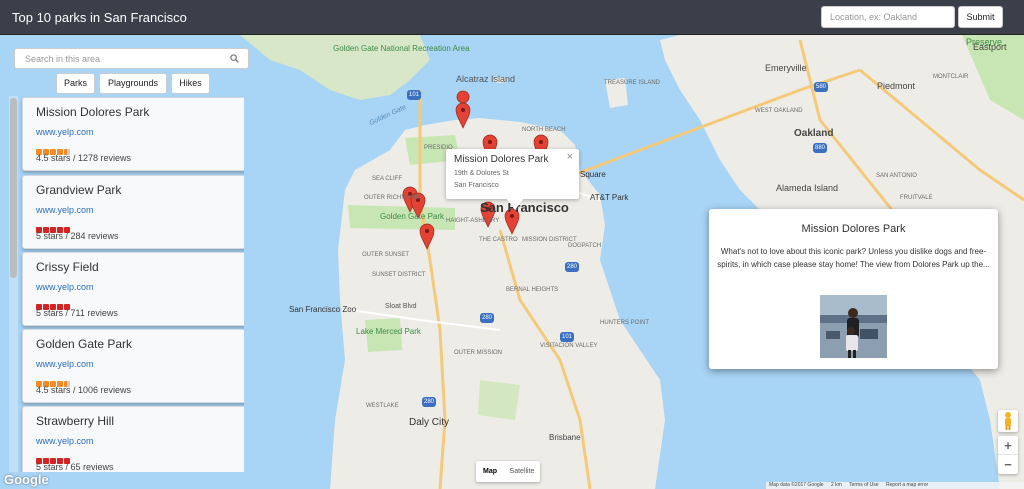 The height and width of the screenshot is (489, 1024). Describe the element at coordinates (412, 216) in the screenshot. I see `map-label-golden-gate-park: Golden Gate Park` at that location.